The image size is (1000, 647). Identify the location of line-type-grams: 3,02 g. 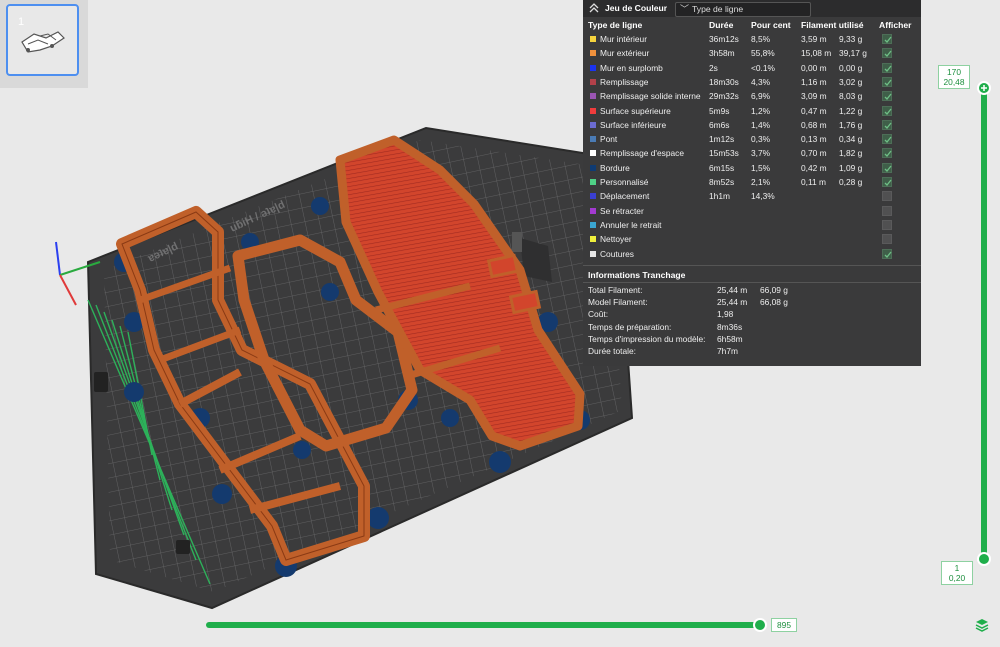
(851, 81).